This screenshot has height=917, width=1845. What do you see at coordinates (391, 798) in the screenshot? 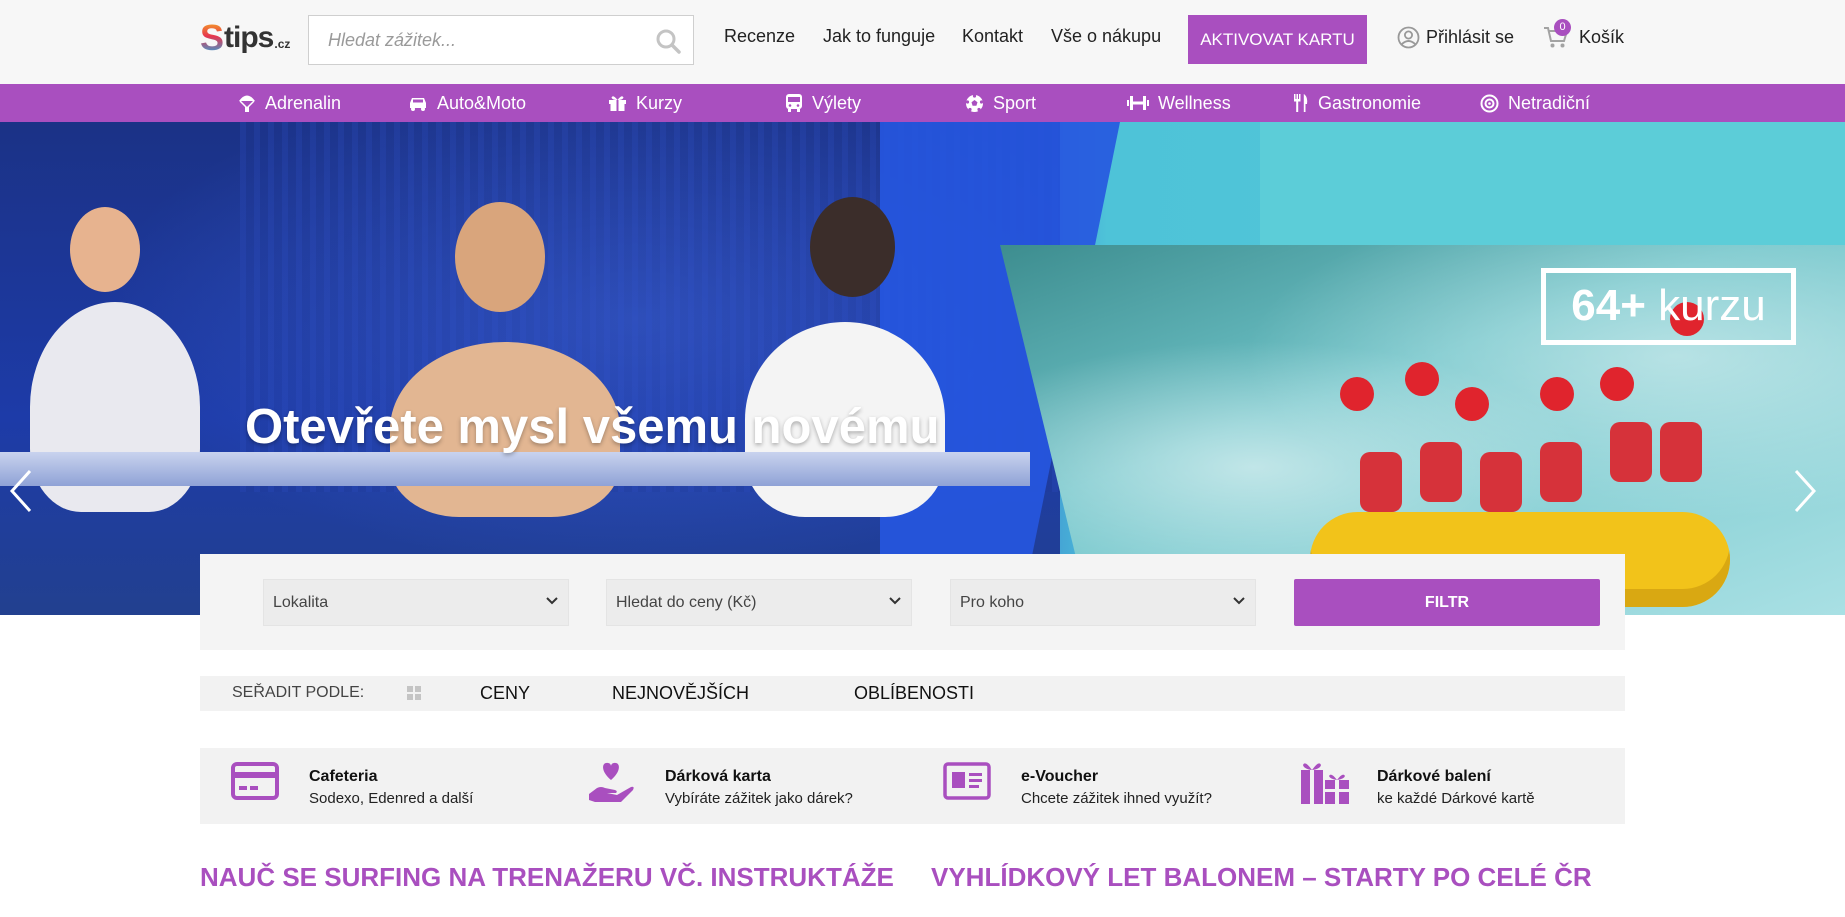
I see `feature-subtitle: Sodexo, Edenred a další` at bounding box center [391, 798].